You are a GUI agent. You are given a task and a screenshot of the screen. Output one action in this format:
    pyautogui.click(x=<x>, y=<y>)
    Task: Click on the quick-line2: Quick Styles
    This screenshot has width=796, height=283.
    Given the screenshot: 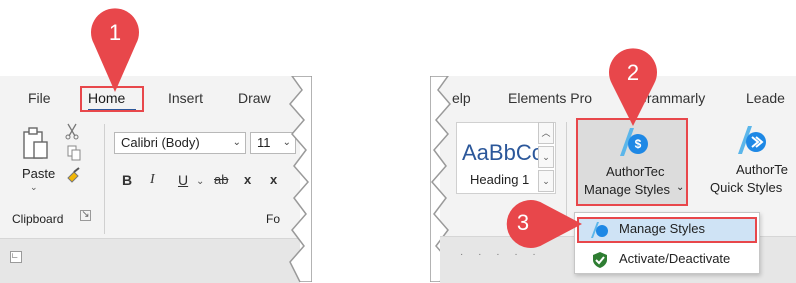 What is the action you would take?
    pyautogui.click(x=746, y=187)
    